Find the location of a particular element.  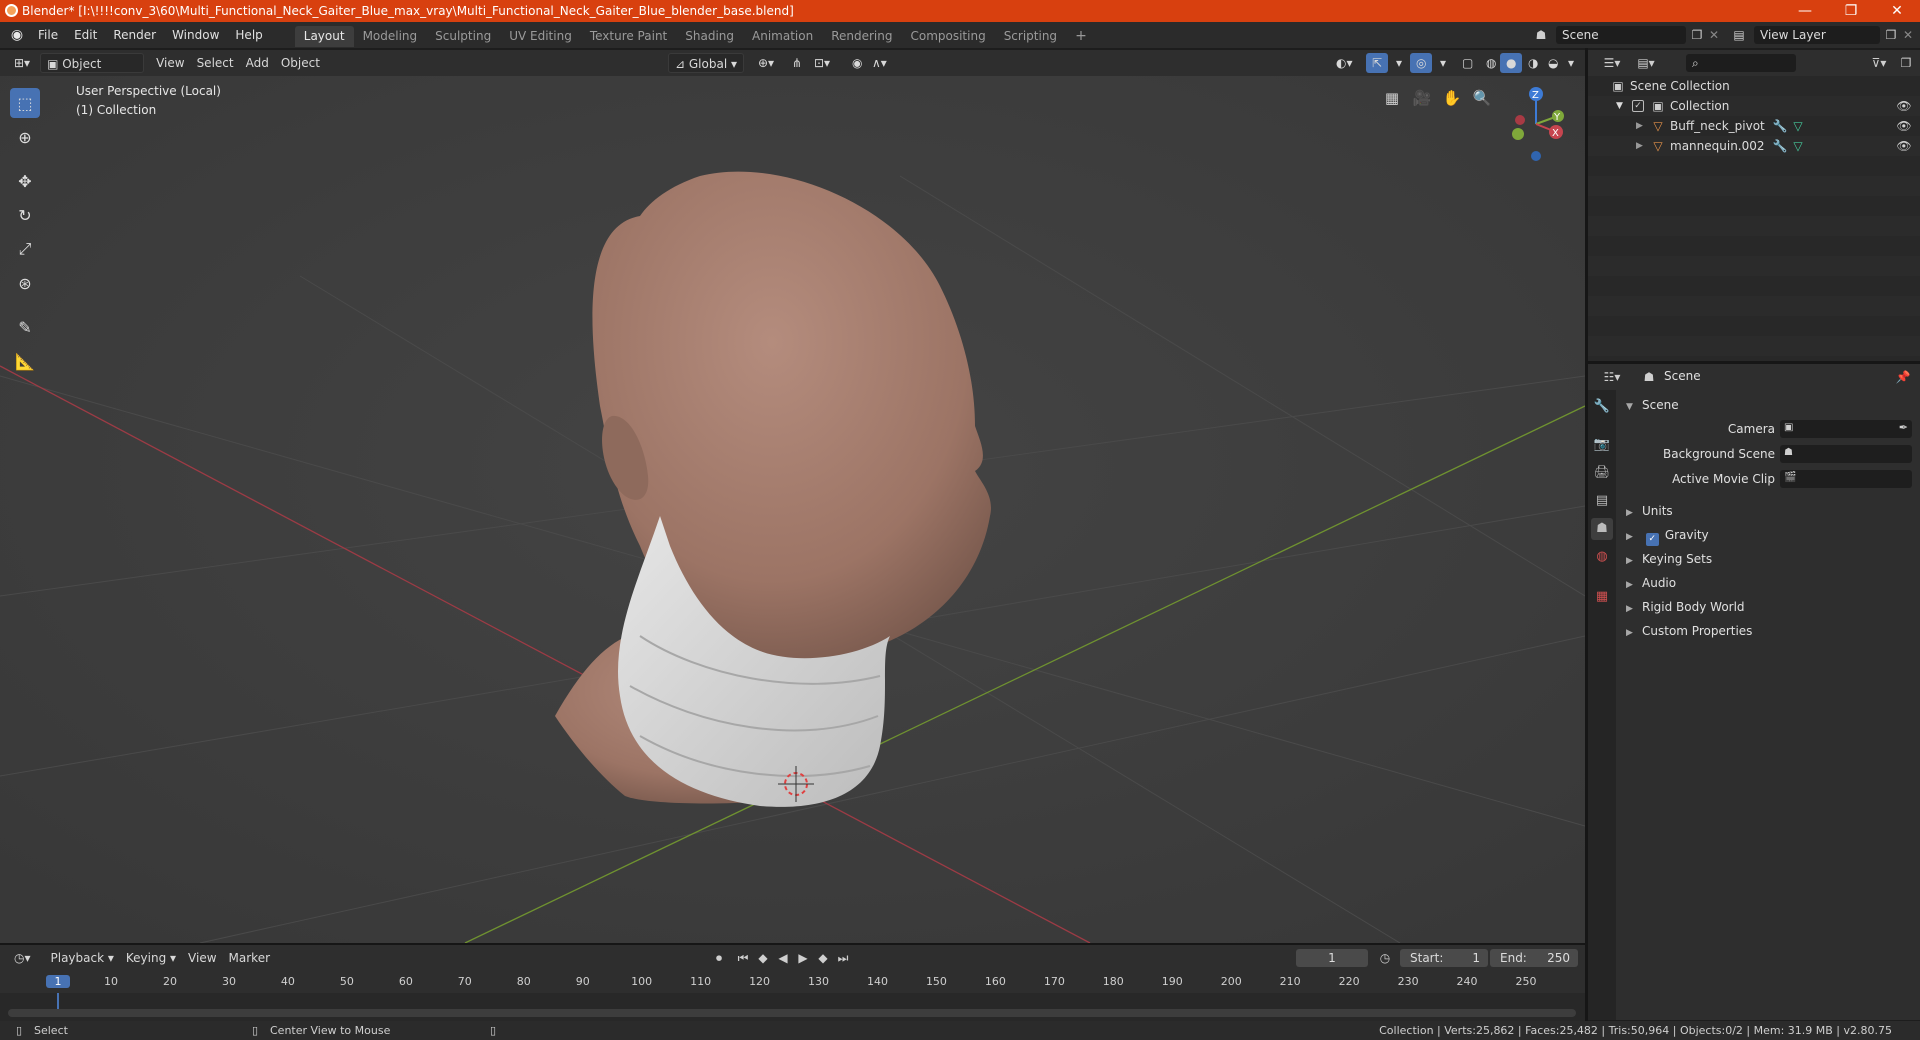

transform-orientation-selector: ⊿ Global ▾ is located at coordinates (706, 63).